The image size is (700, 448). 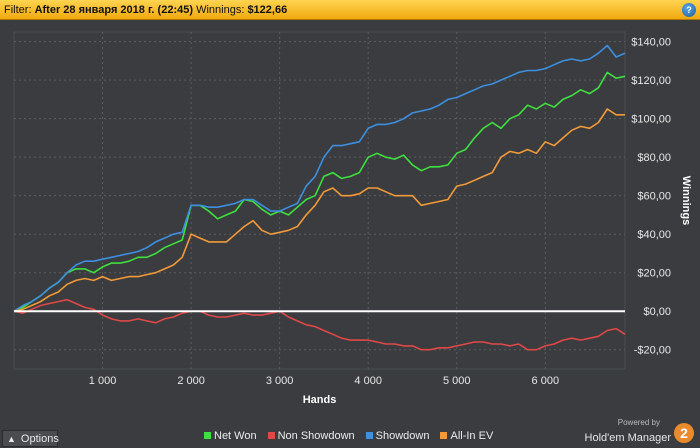 I want to click on legend-item-all-in-ev: All-In EV, so click(x=466, y=436).